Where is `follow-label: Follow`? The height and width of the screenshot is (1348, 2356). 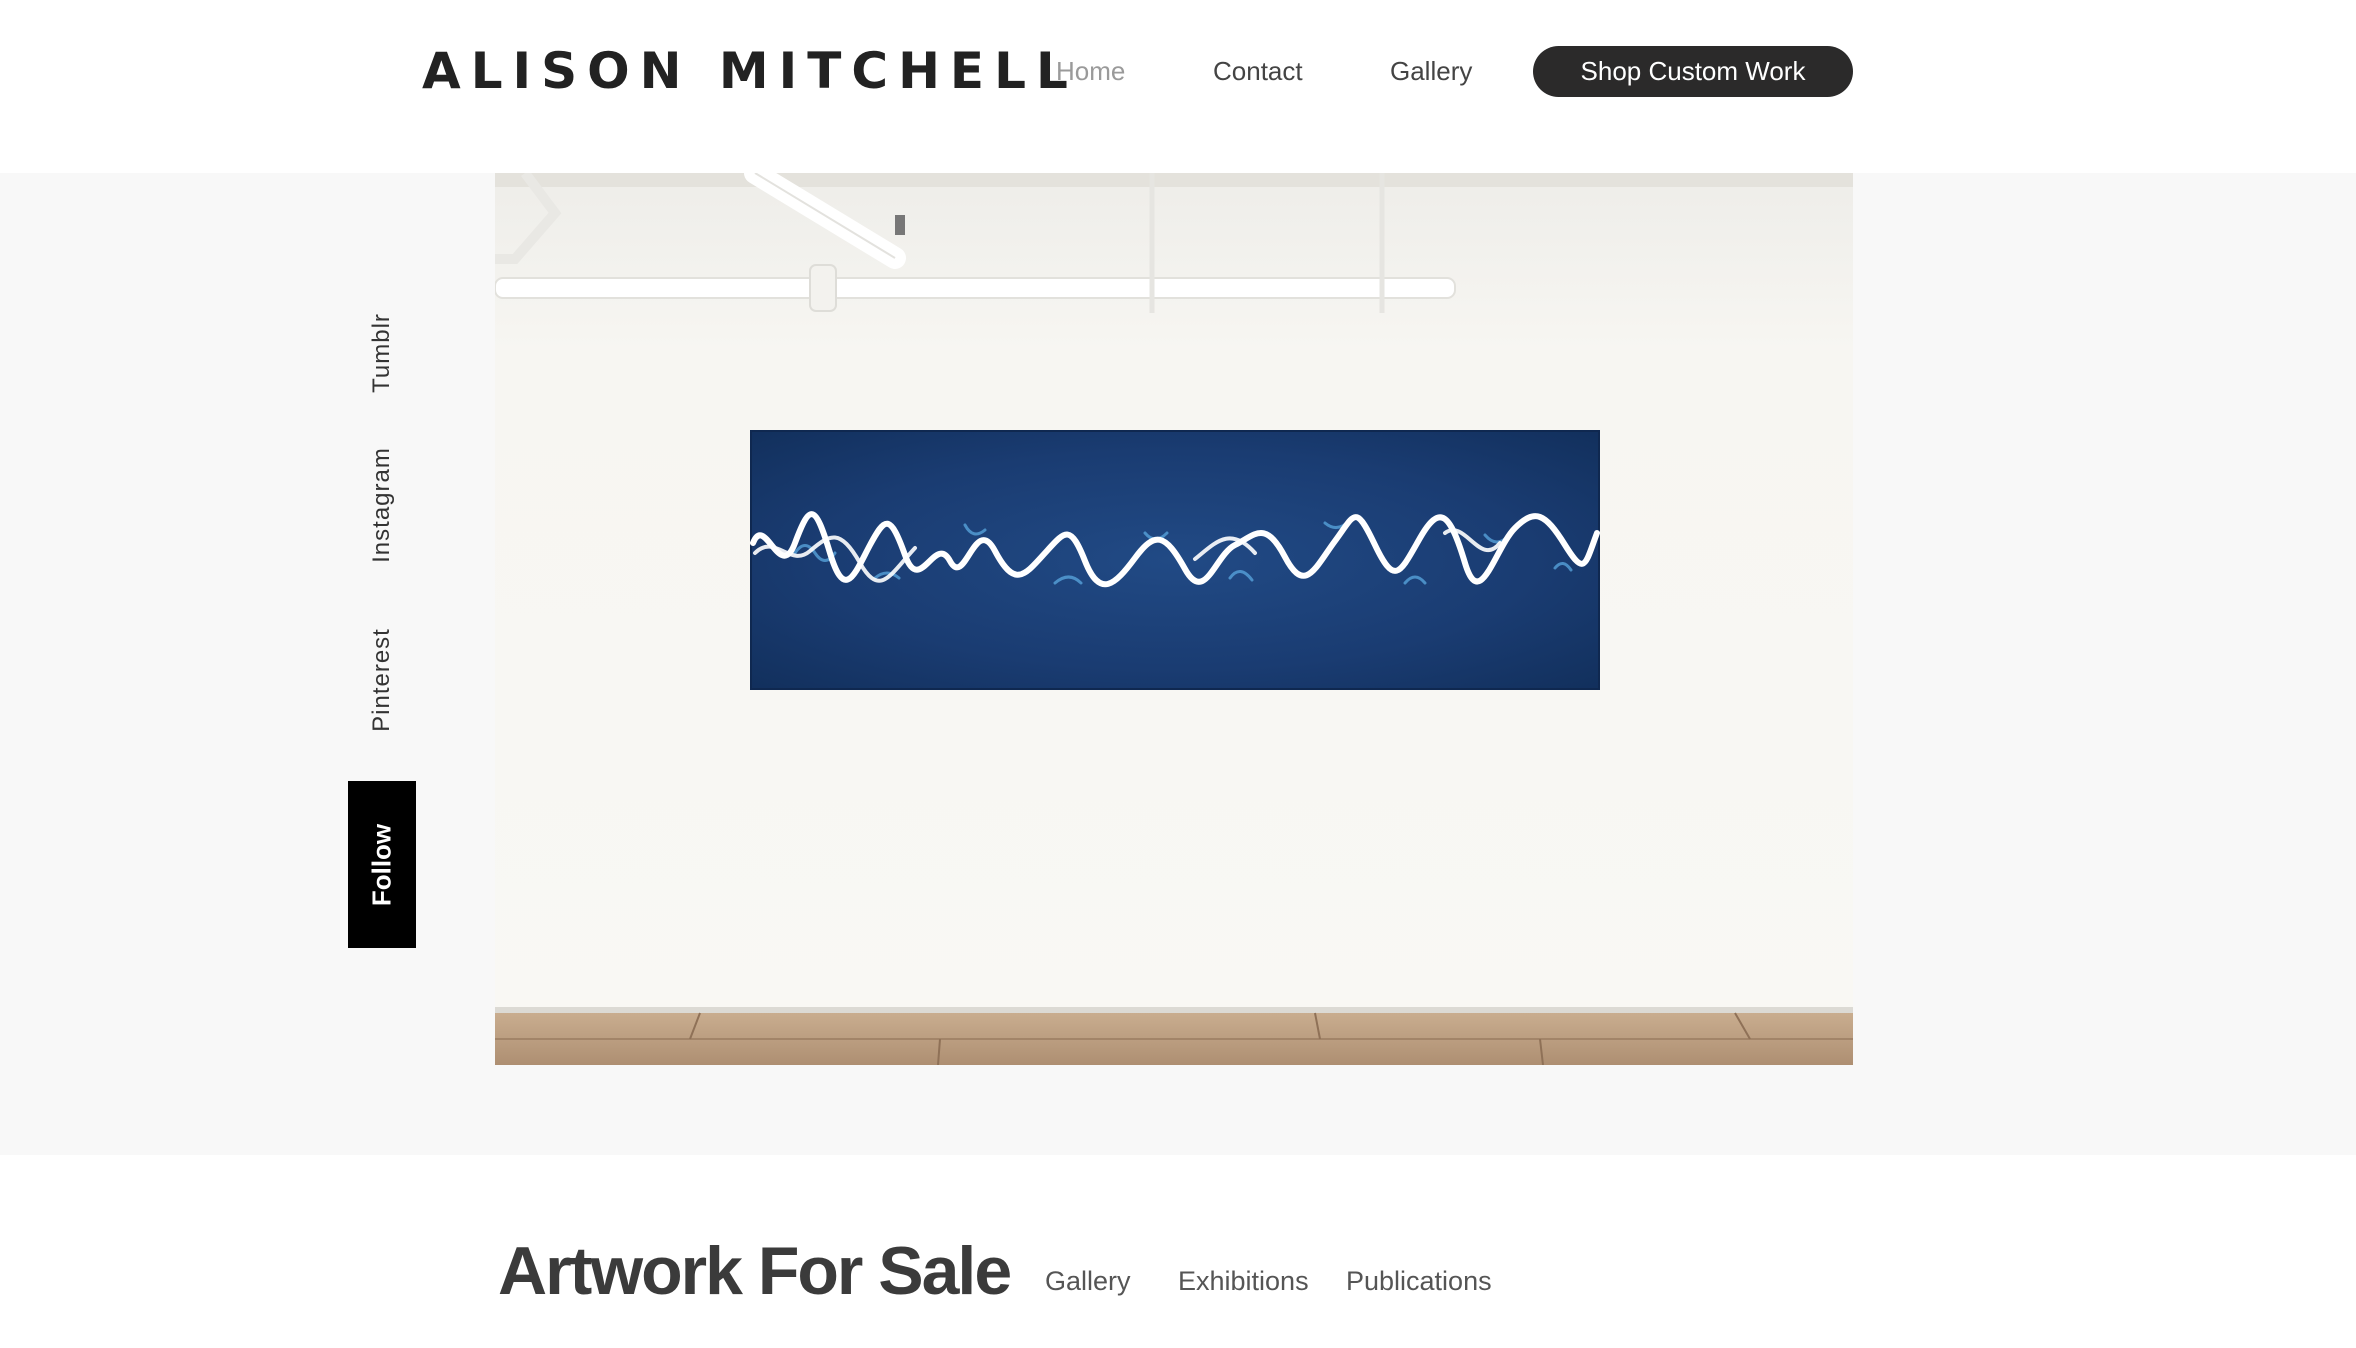 follow-label: Follow is located at coordinates (381, 864).